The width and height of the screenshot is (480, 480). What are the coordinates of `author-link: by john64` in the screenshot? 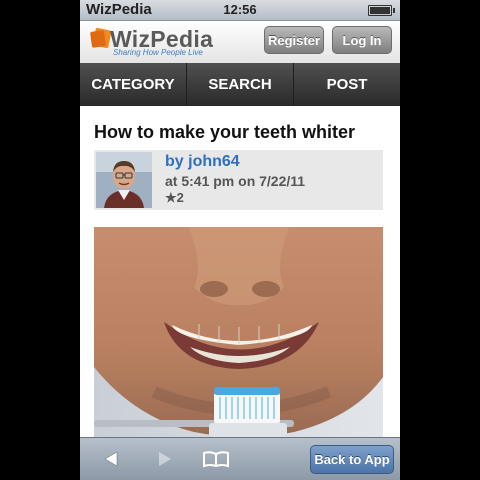 It's located at (202, 162).